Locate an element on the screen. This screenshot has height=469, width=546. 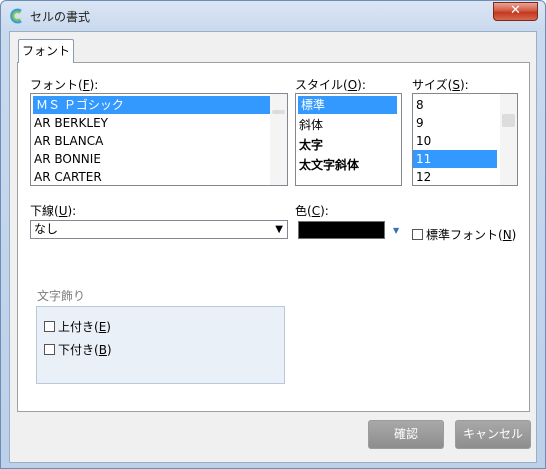
window-title: セルの書式 is located at coordinates (60, 17).